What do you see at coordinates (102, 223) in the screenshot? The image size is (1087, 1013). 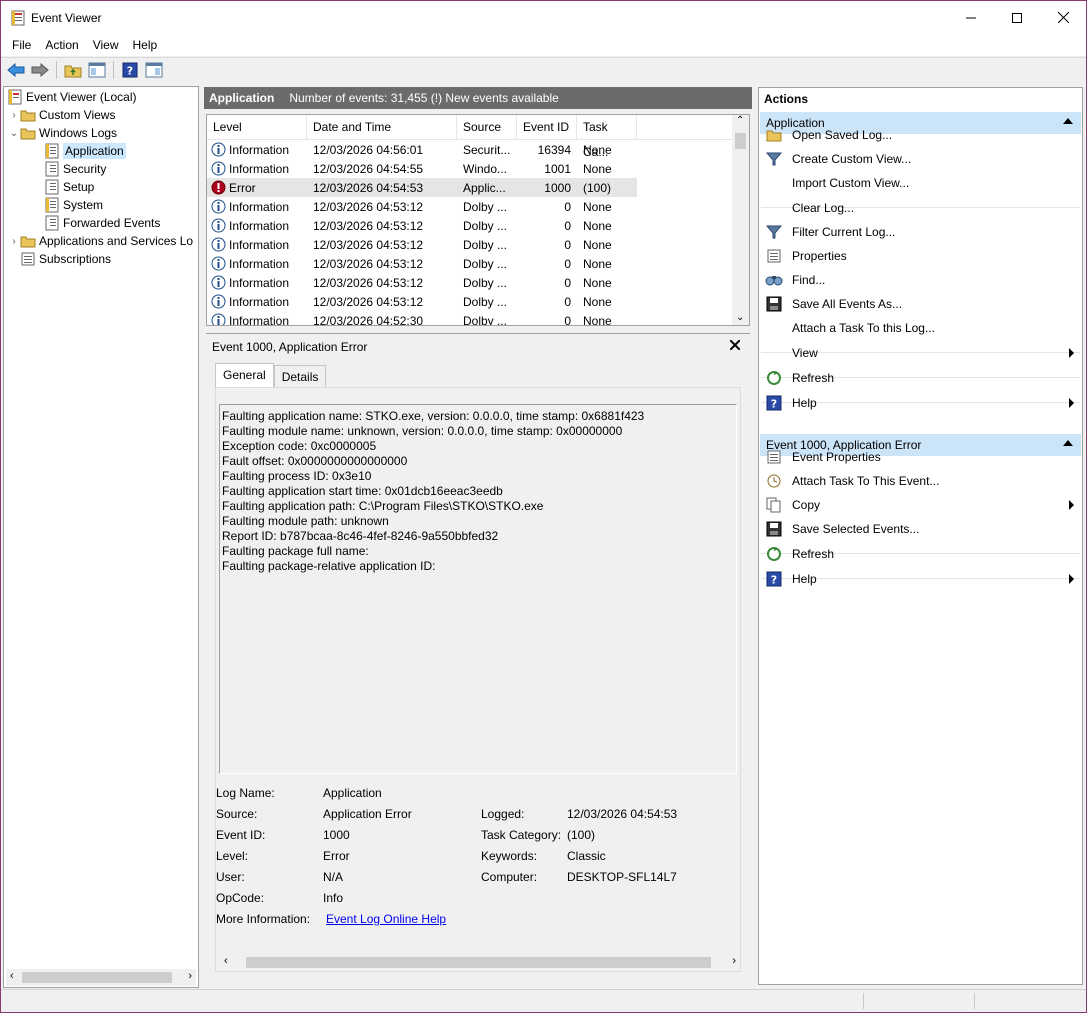 I see `tree-item-forwarded-events: Forwarded Events` at bounding box center [102, 223].